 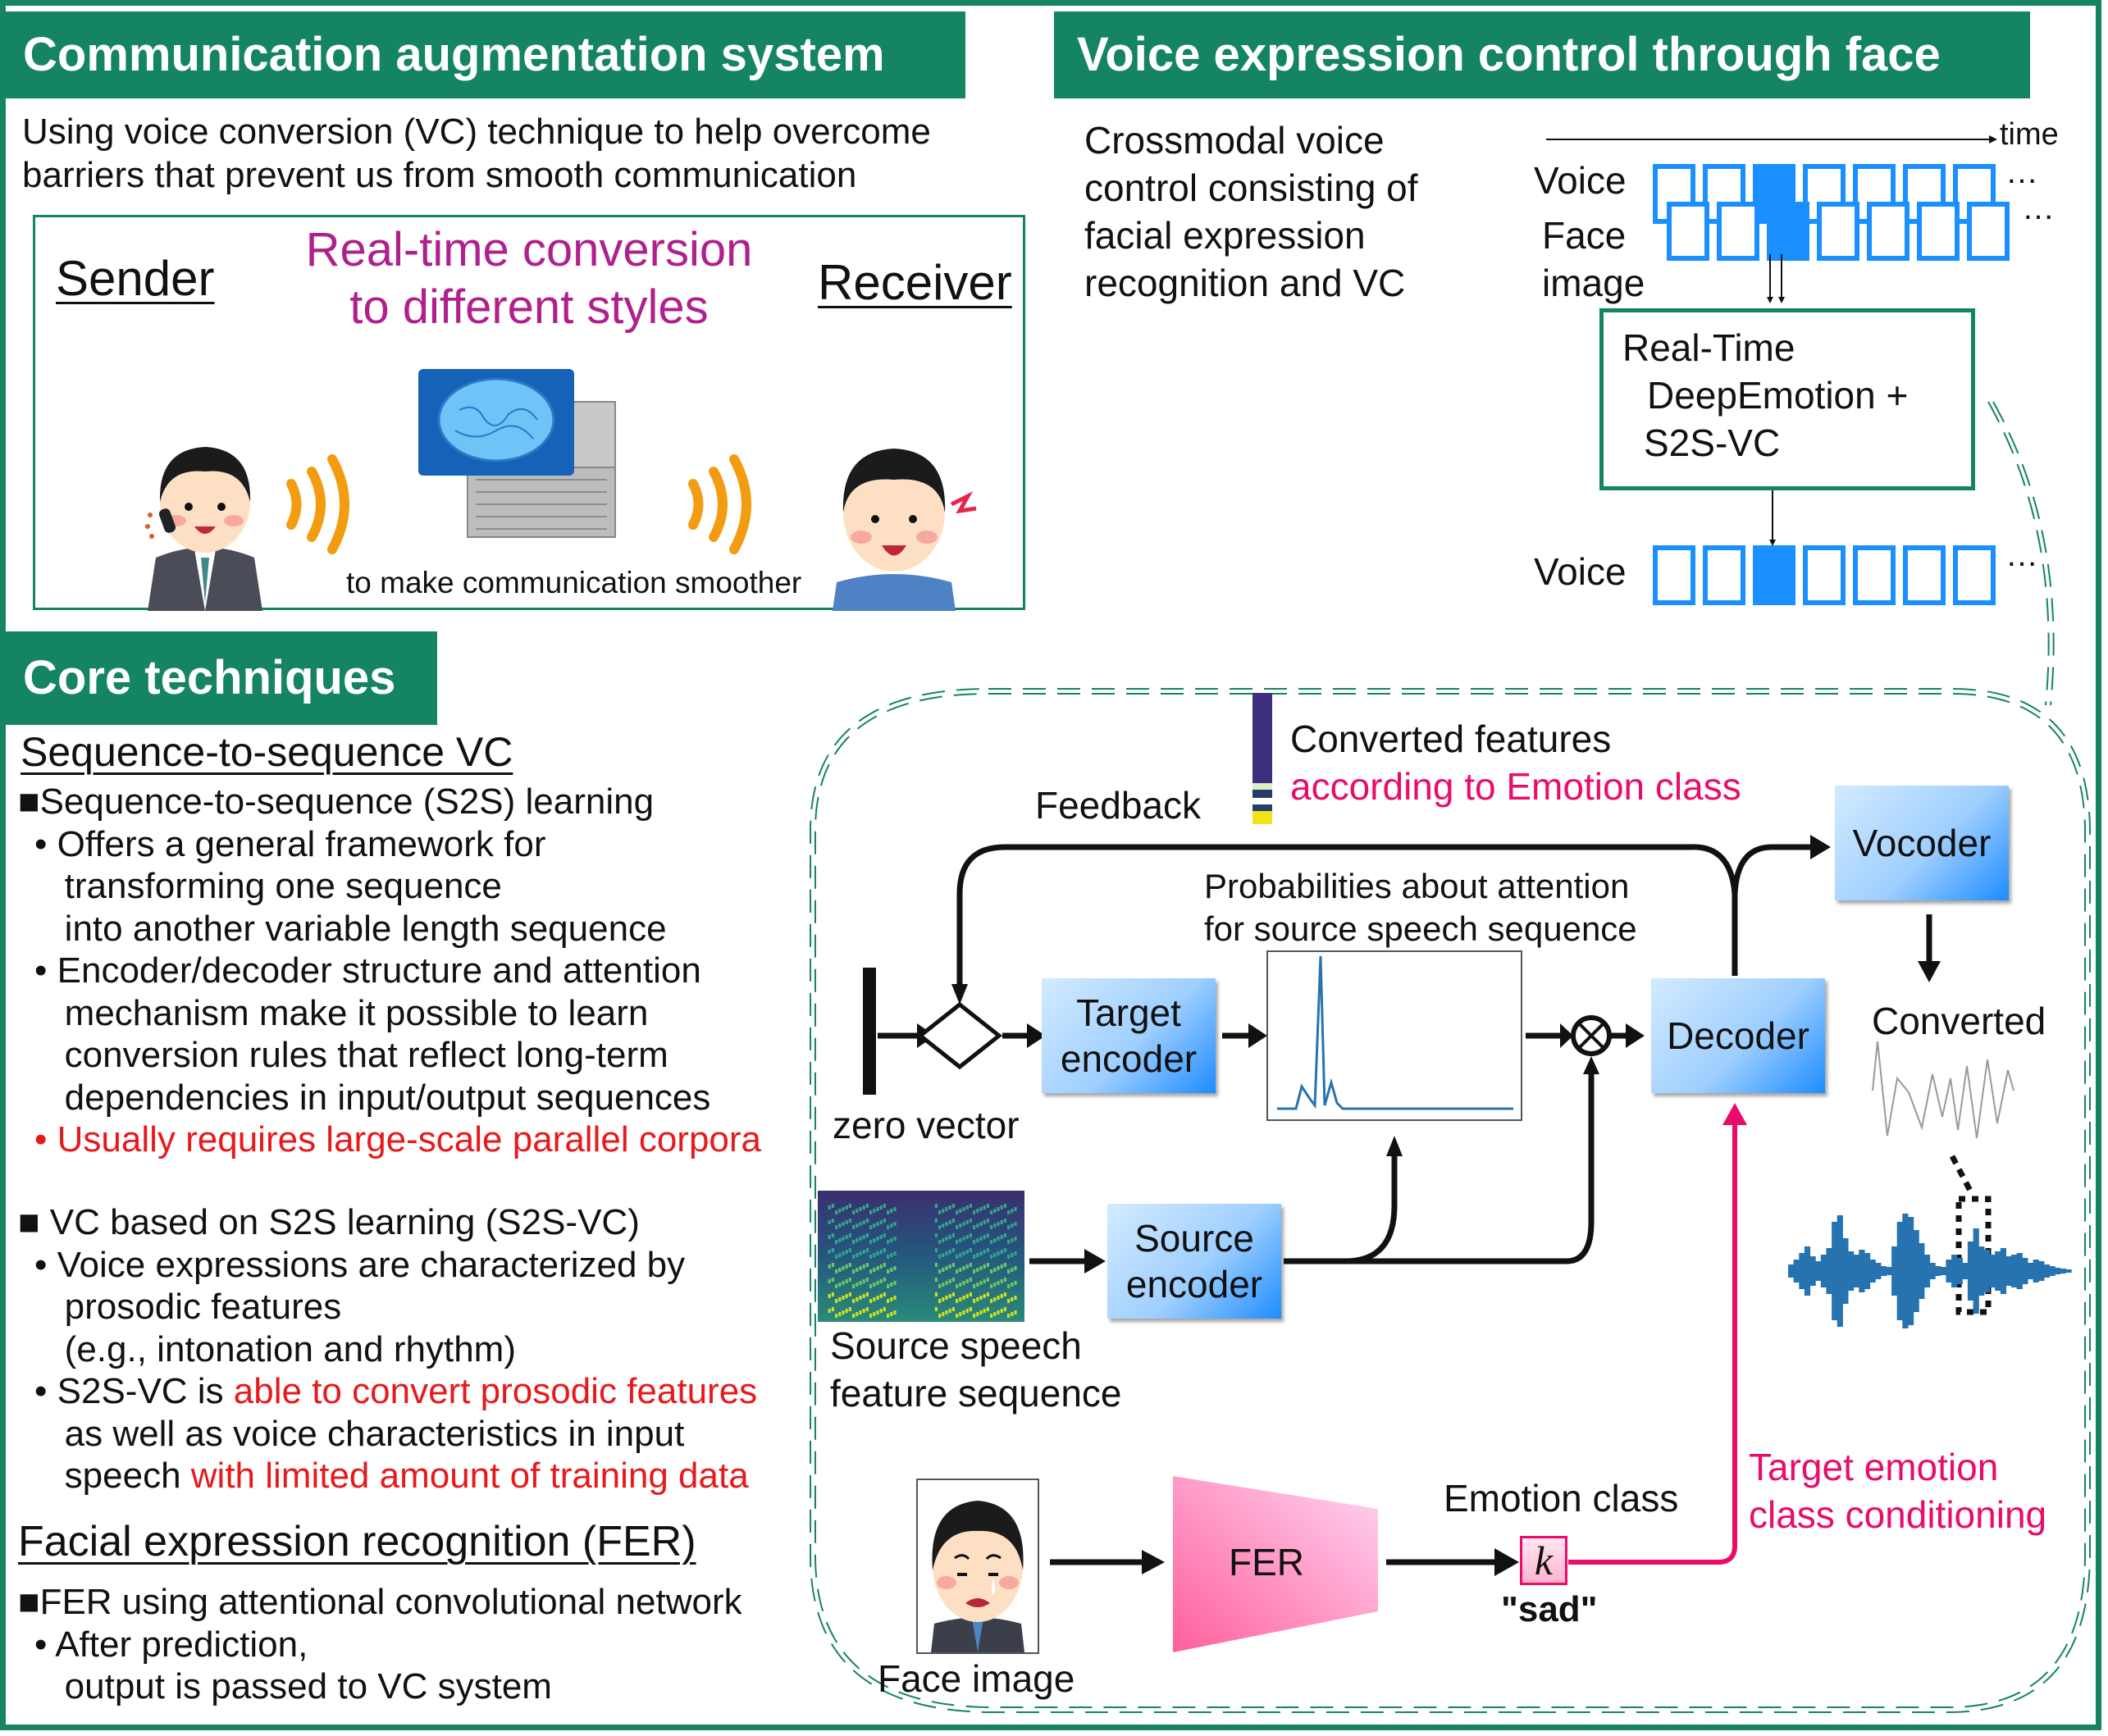 I want to click on decoder-block: Decoder, so click(x=1738, y=1035).